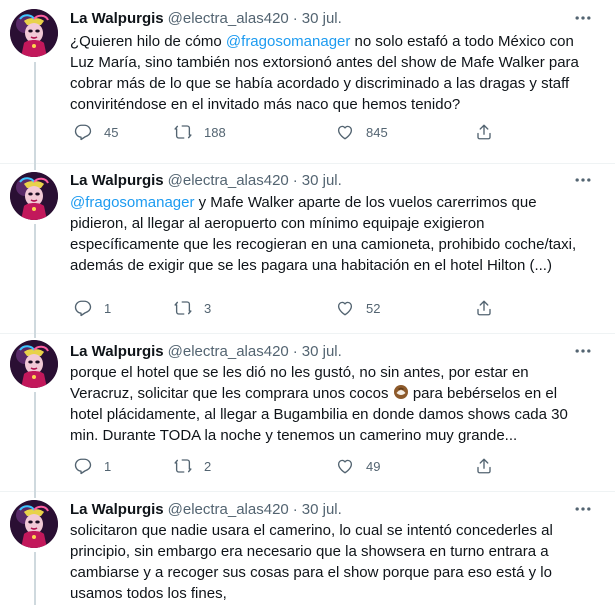 This screenshot has height=605, width=615. I want to click on tweet-text-part: ¿Quieren hilo de cómo, so click(148, 41).